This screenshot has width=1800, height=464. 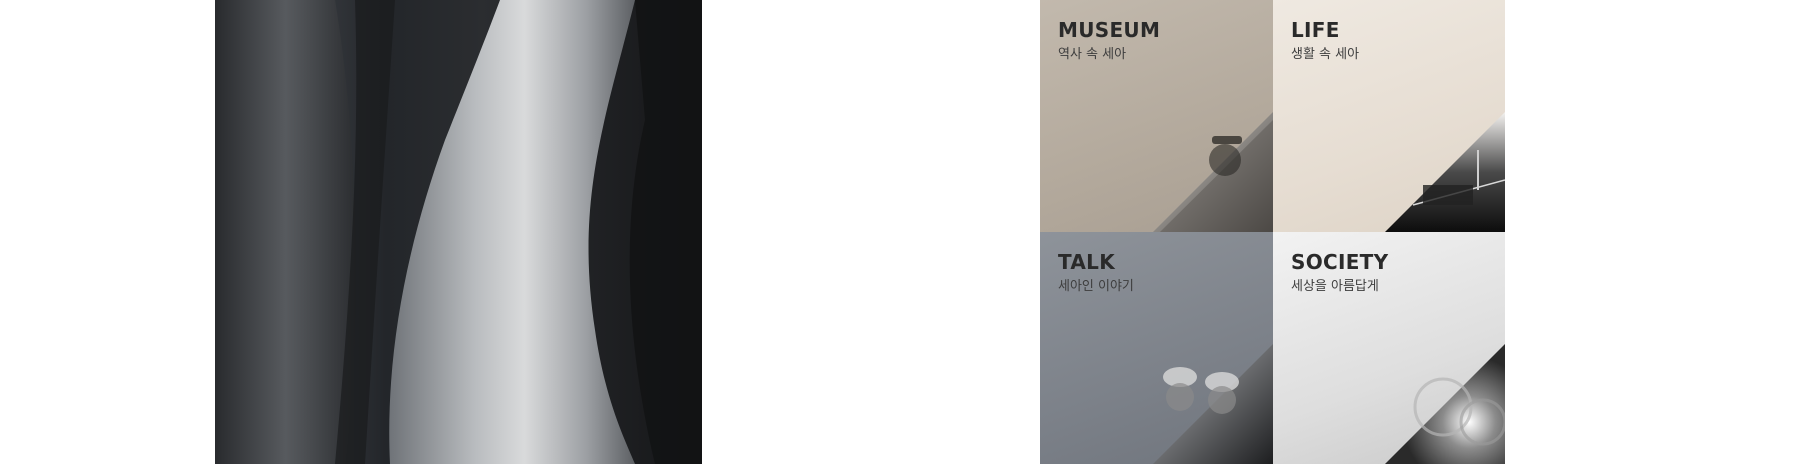 What do you see at coordinates (1389, 116) in the screenshot?
I see `tile-life: LIFE 생활 속 세아` at bounding box center [1389, 116].